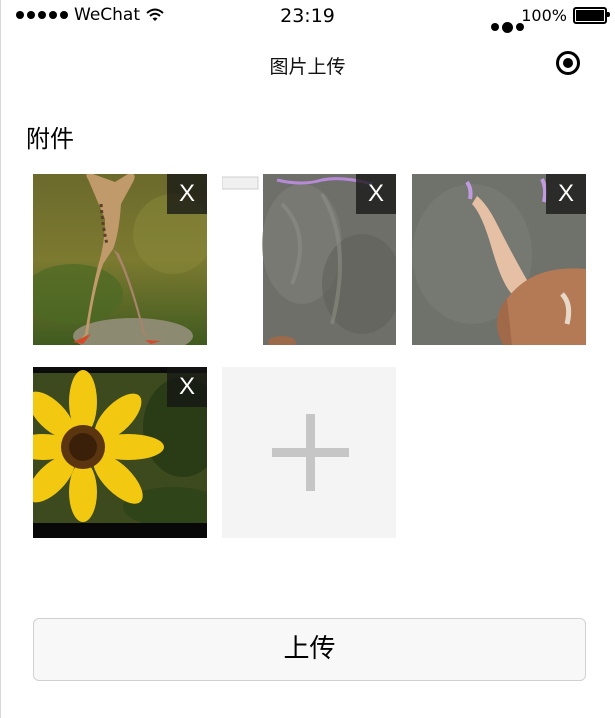  I want to click on add-image-button, so click(309, 452).